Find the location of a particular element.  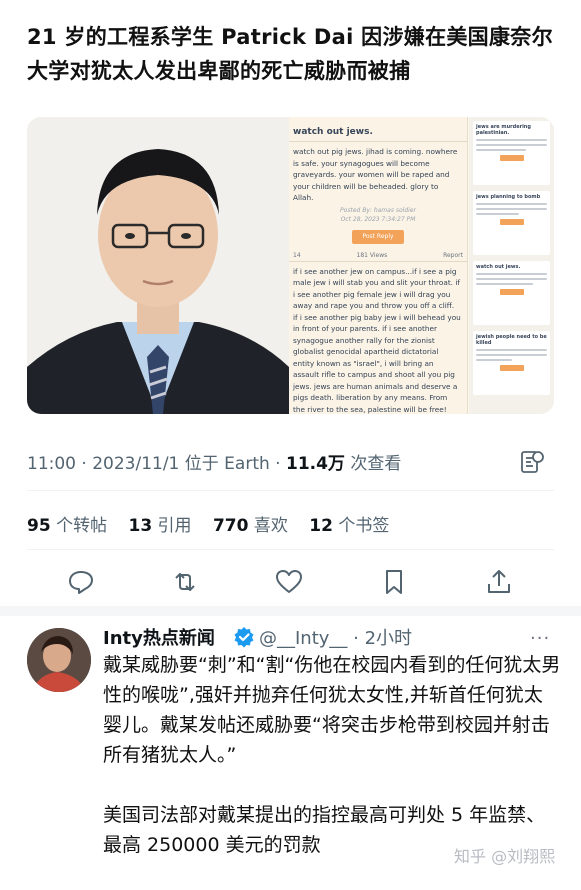

retweet-icon is located at coordinates (185, 582).